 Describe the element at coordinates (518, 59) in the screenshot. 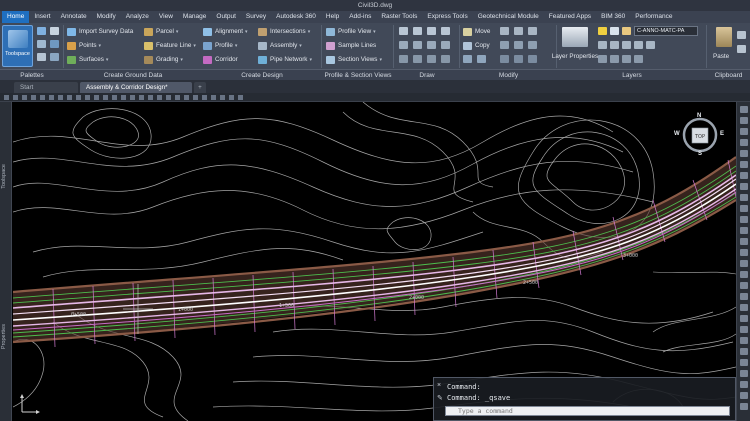

I see `explode-icon` at that location.